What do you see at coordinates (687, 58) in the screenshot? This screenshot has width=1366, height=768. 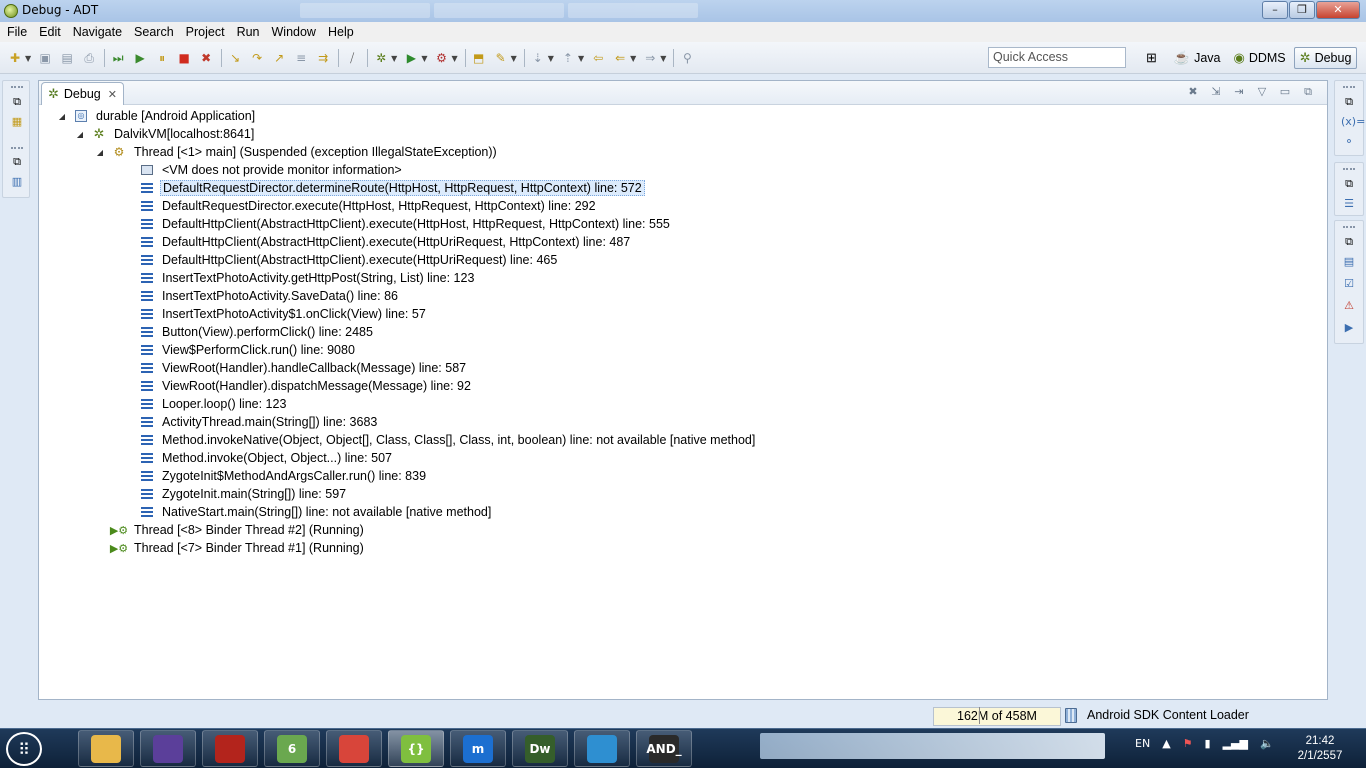 I see `pin-editor-icon: ⚲` at bounding box center [687, 58].